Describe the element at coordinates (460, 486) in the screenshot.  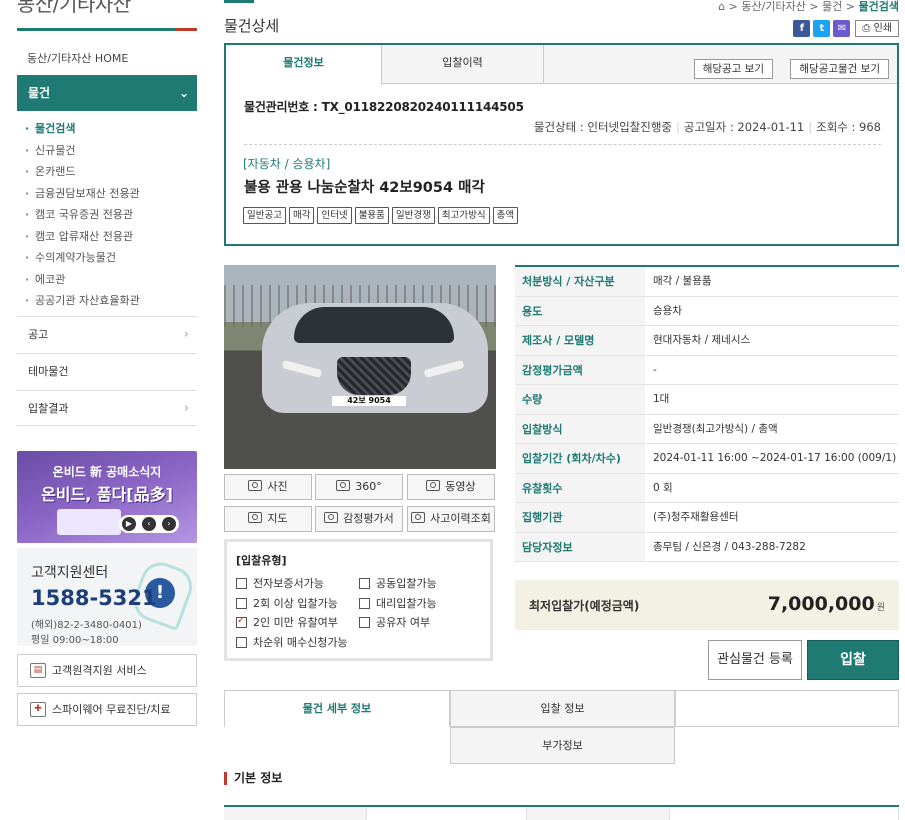
I see `video-label: 동영상` at that location.